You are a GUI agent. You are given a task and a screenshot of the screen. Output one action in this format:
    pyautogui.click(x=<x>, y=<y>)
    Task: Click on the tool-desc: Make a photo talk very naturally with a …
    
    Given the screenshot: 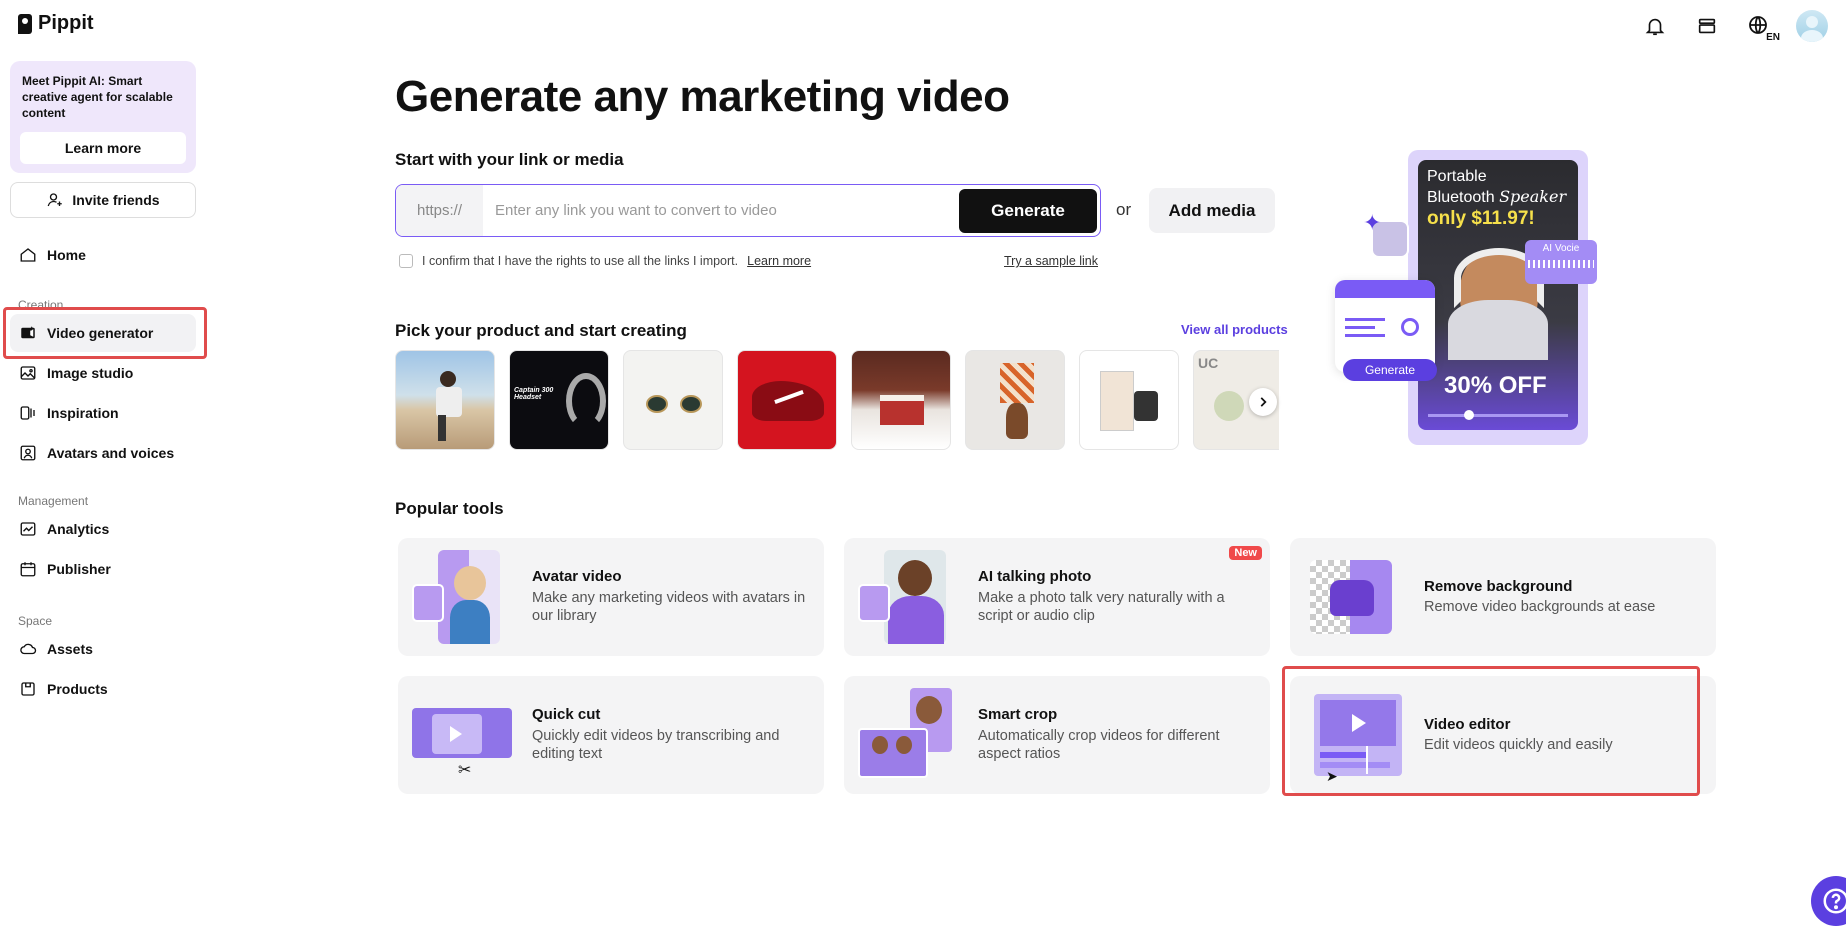 What is the action you would take?
    pyautogui.click(x=1101, y=607)
    